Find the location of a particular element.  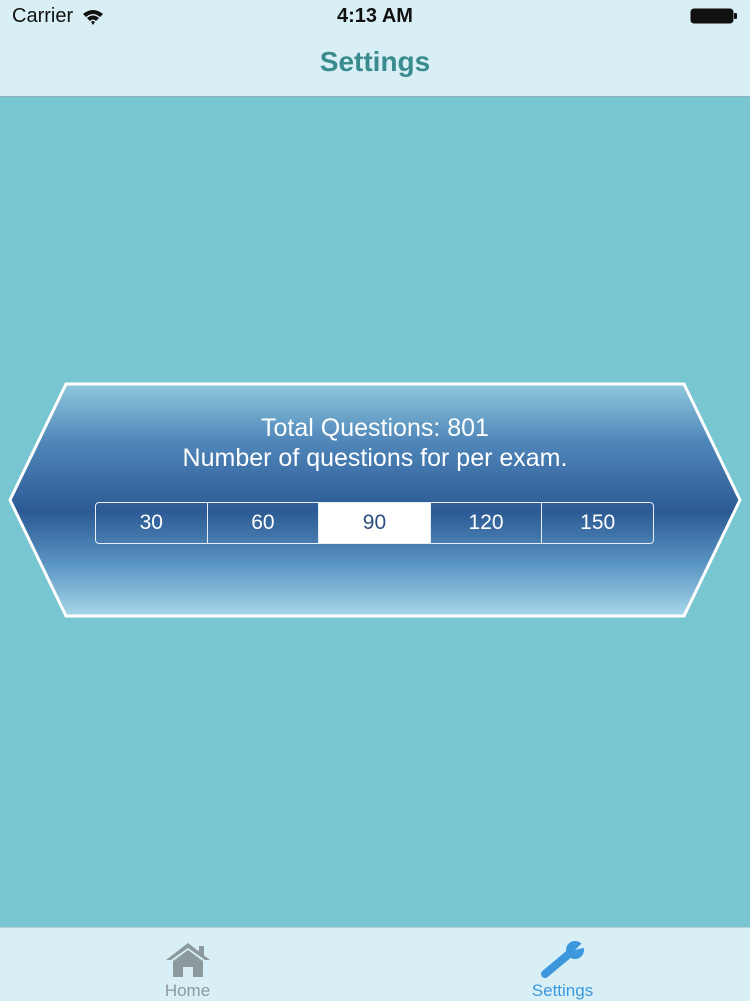

questions-per-exam-selector: 30 60 90 120 150 is located at coordinates (374, 523).